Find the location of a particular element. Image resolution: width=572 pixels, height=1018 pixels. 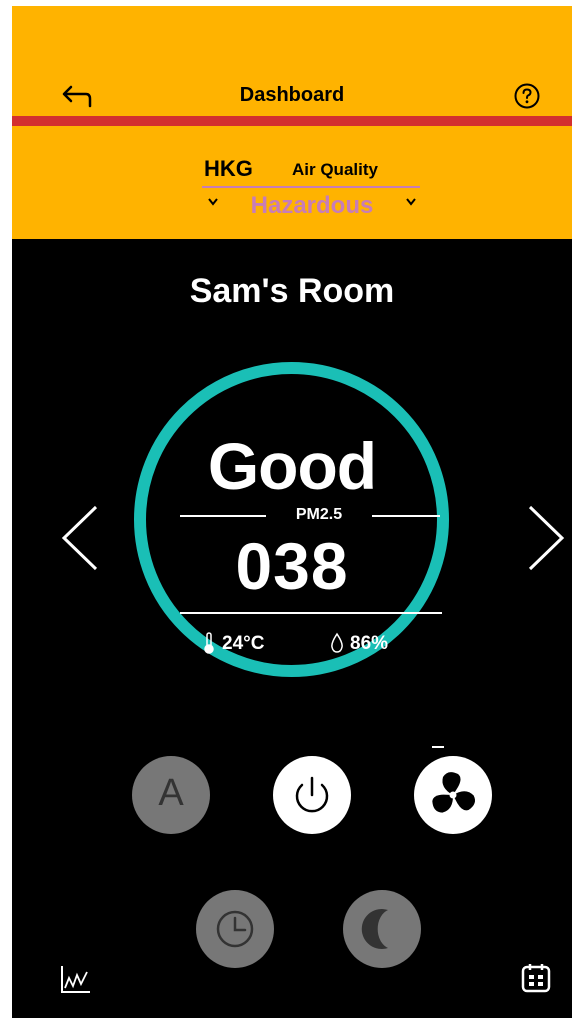

page-title: Dashboard is located at coordinates (292, 95).